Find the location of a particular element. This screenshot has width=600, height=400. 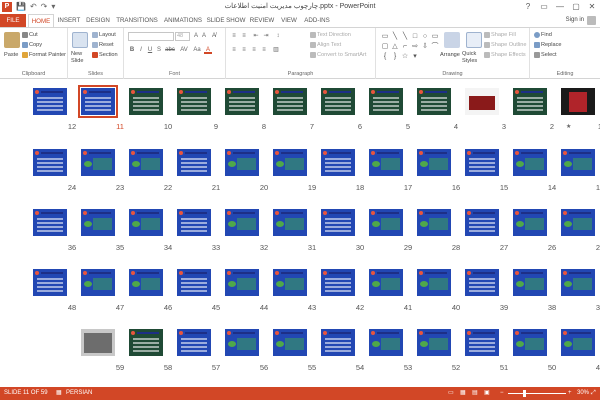

align-text-button: Align Text is located at coordinates (325, 45).